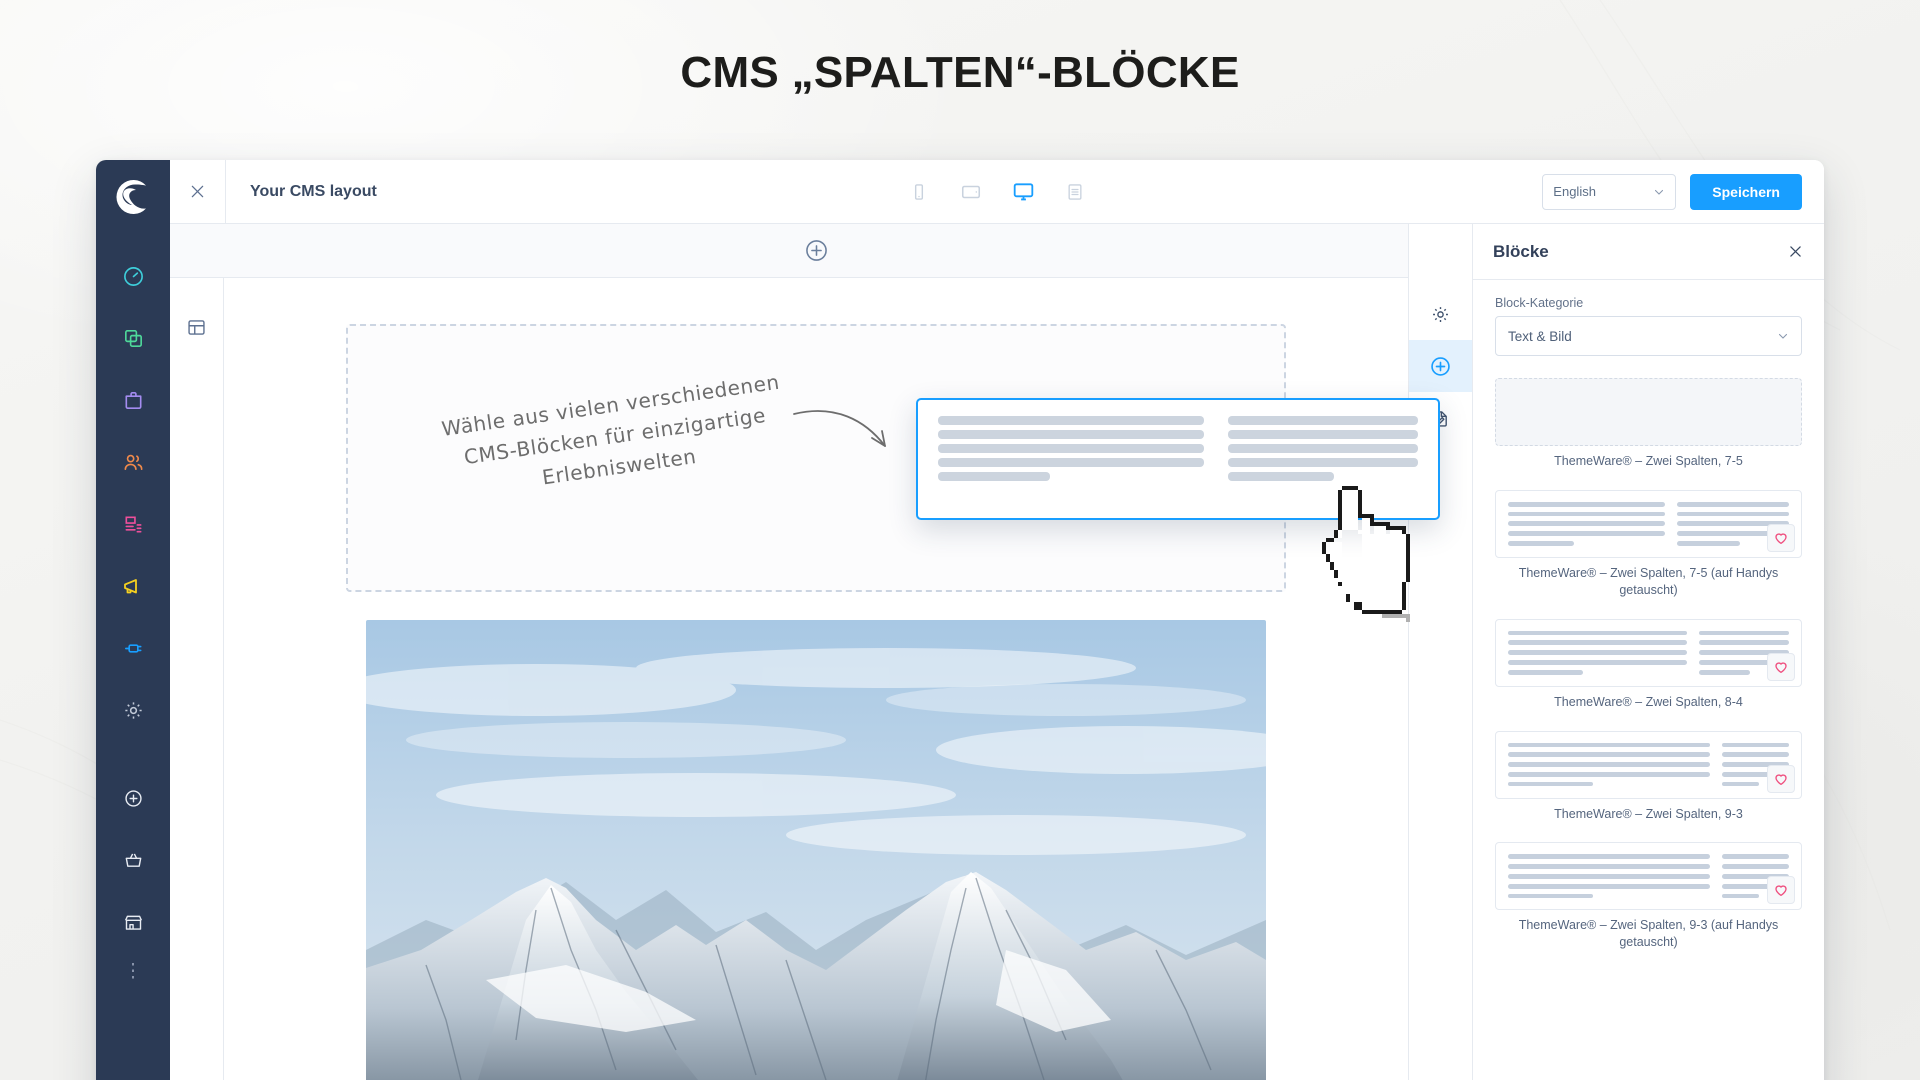 The height and width of the screenshot is (1080, 1920). I want to click on drag-ghost-right-column, so click(1323, 459).